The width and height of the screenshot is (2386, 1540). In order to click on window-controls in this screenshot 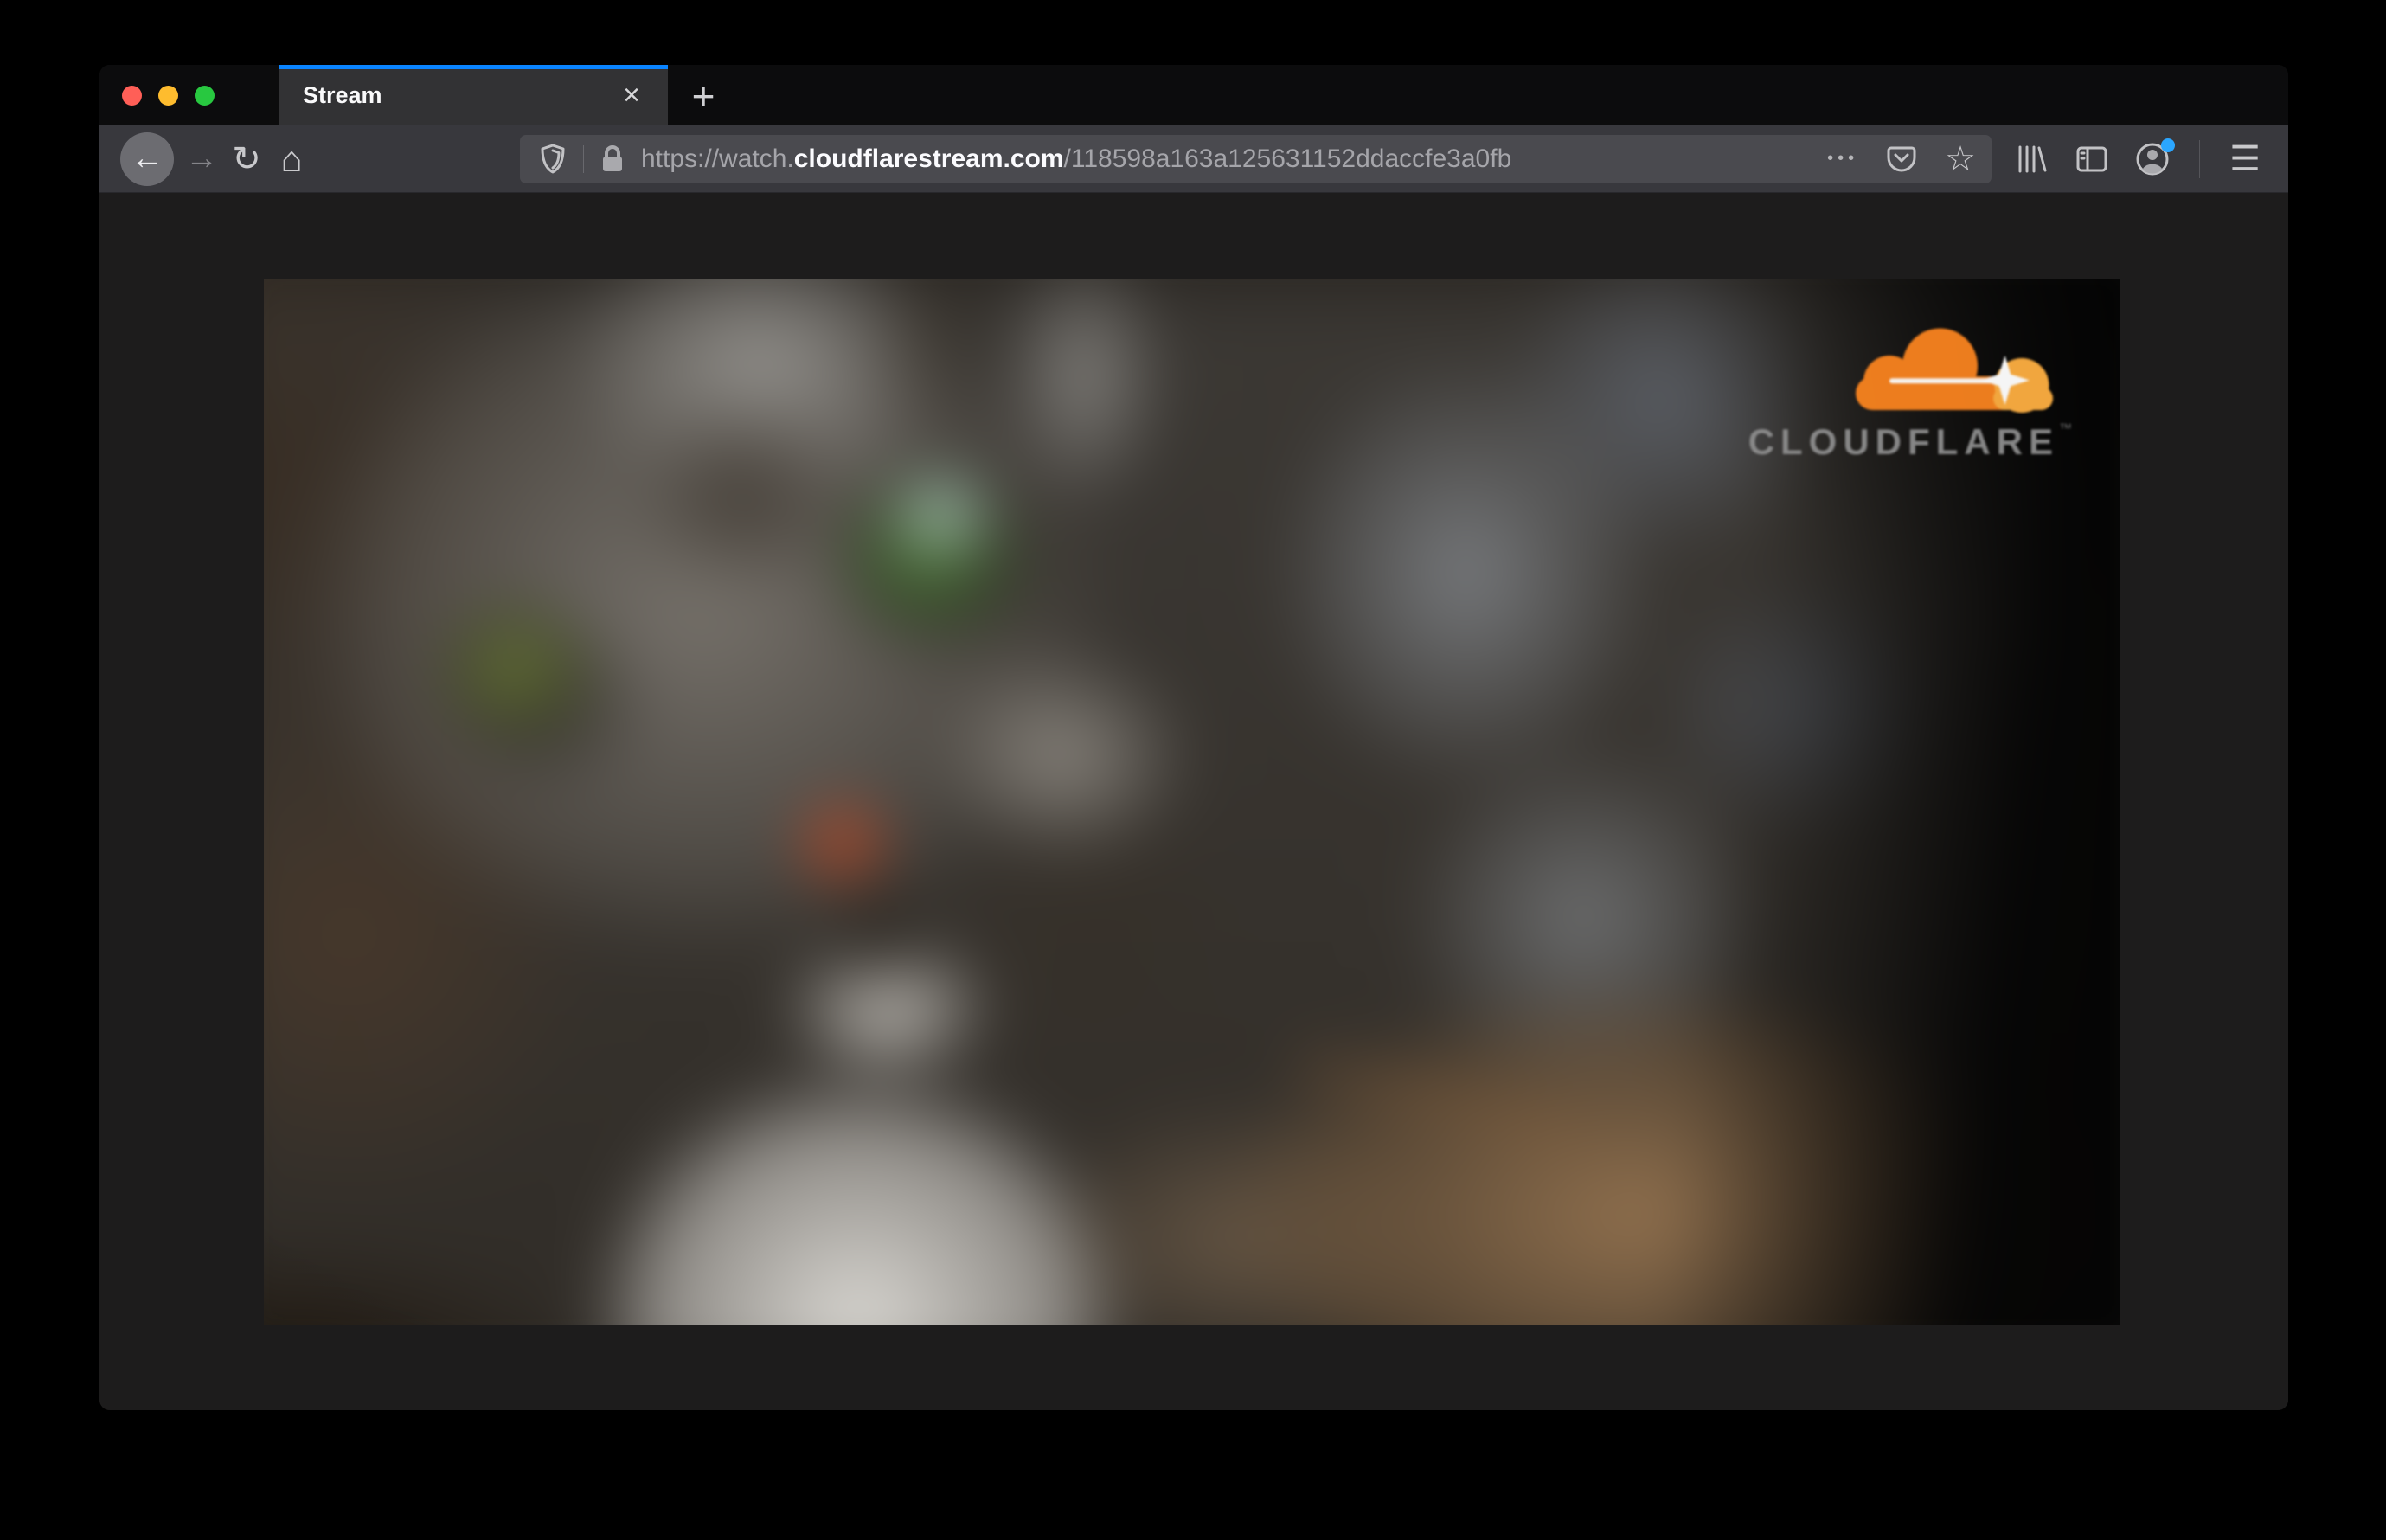, I will do `click(168, 95)`.